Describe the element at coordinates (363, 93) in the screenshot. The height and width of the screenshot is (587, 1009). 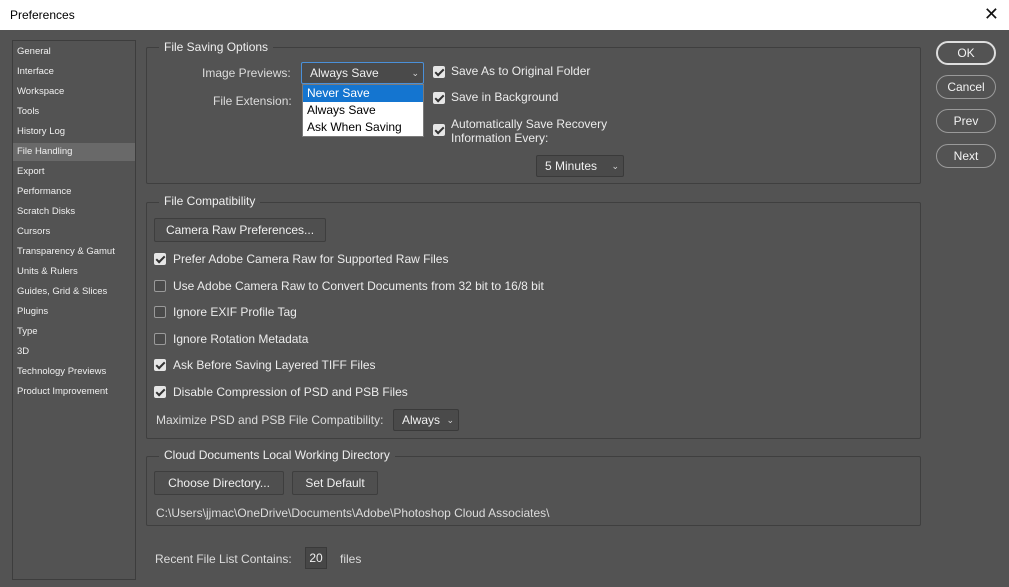
I see `dropdown-option-never-save: Never Save` at that location.